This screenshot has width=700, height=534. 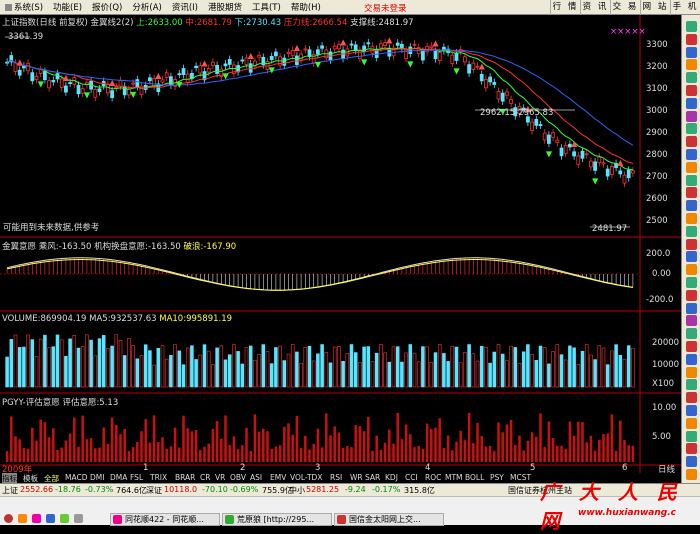 I want to click on indicator-tab: CCI, so click(x=411, y=477).